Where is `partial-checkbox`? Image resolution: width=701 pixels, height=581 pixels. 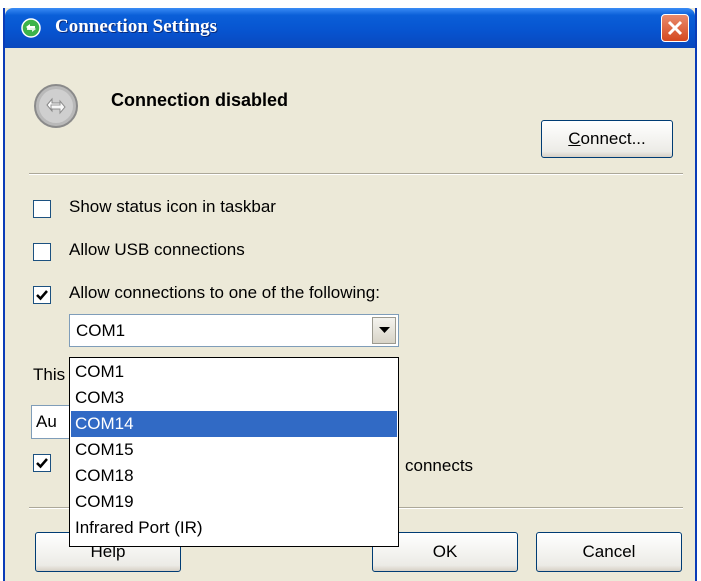
partial-checkbox is located at coordinates (42, 463).